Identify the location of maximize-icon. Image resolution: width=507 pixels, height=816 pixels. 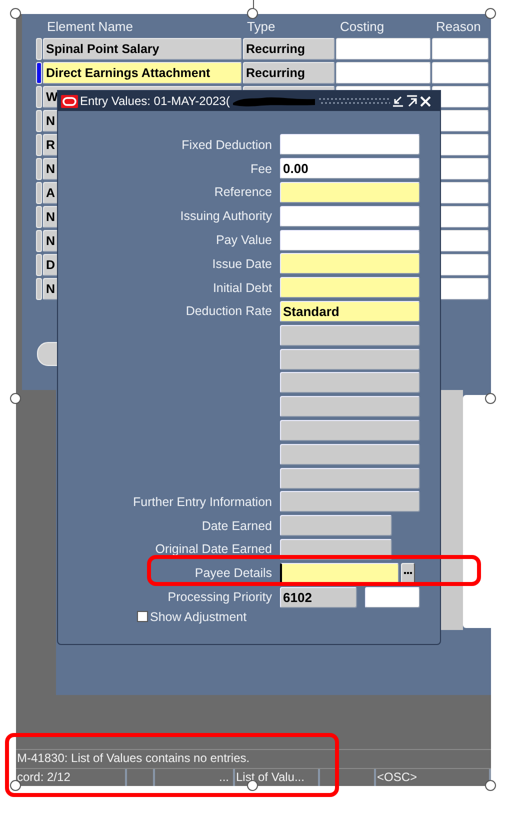
(412, 101).